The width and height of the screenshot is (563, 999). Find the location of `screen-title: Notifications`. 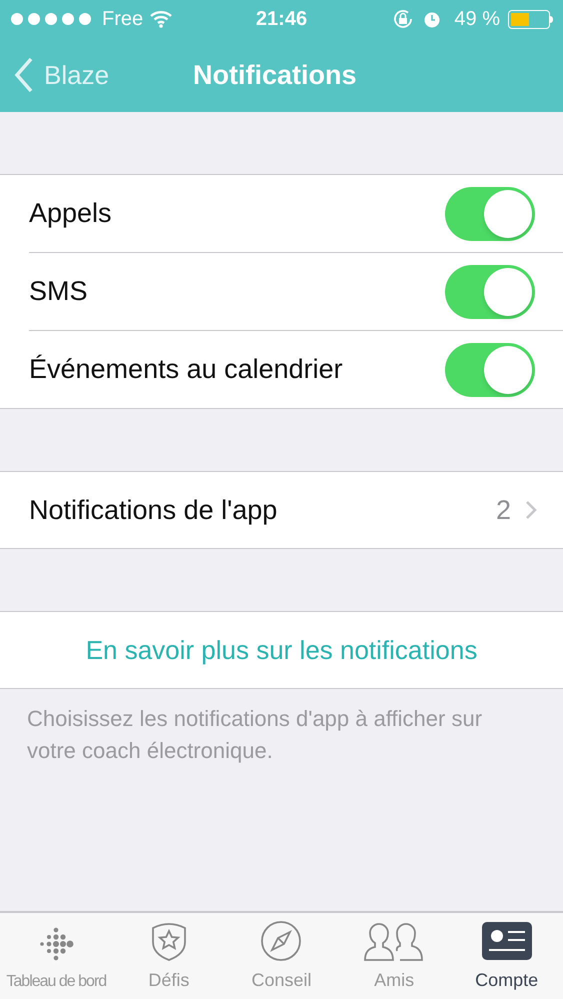

screen-title: Notifications is located at coordinates (275, 75).